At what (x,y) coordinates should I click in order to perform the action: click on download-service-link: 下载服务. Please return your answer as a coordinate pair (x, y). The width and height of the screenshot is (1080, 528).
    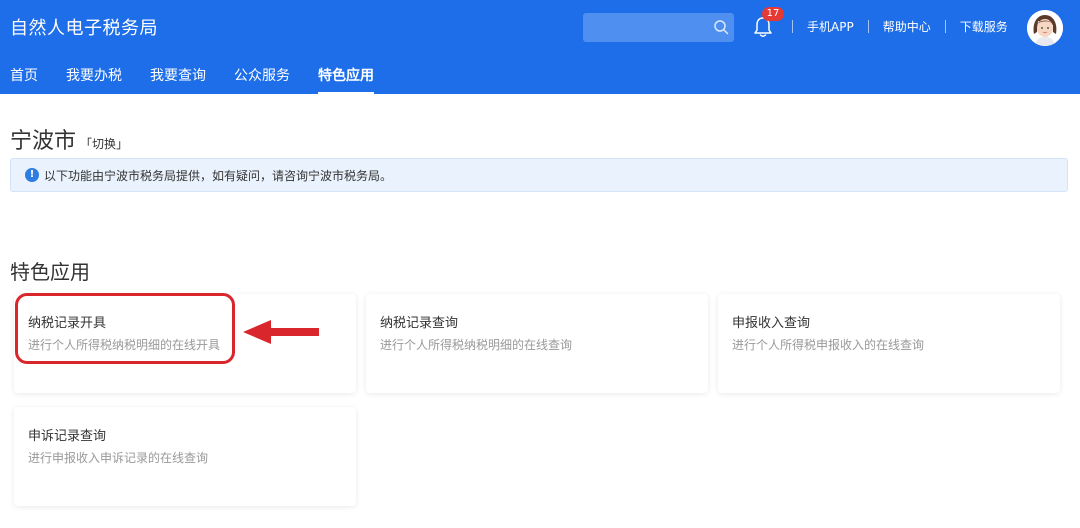
    Looking at the image, I should click on (977, 26).